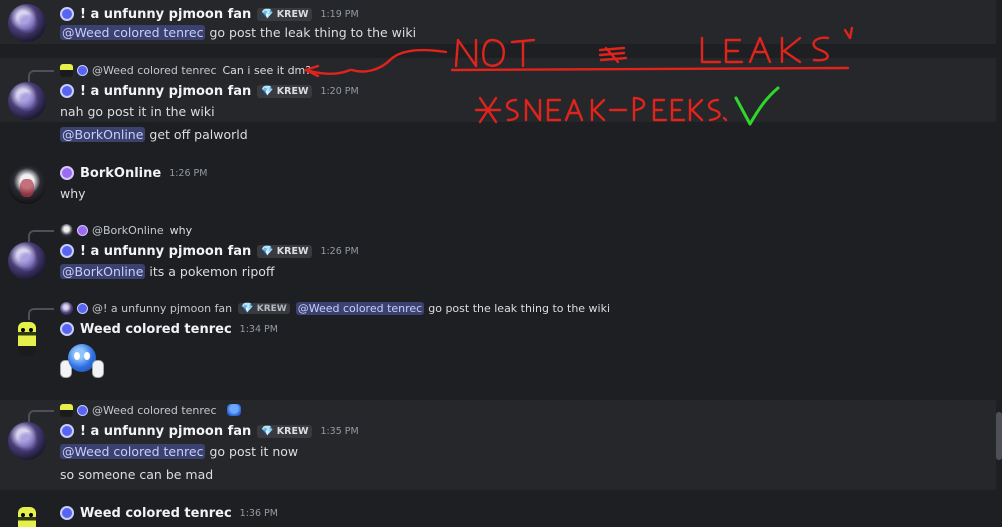  What do you see at coordinates (271, 308) in the screenshot?
I see `reply-clan-tag-label: KREW` at bounding box center [271, 308].